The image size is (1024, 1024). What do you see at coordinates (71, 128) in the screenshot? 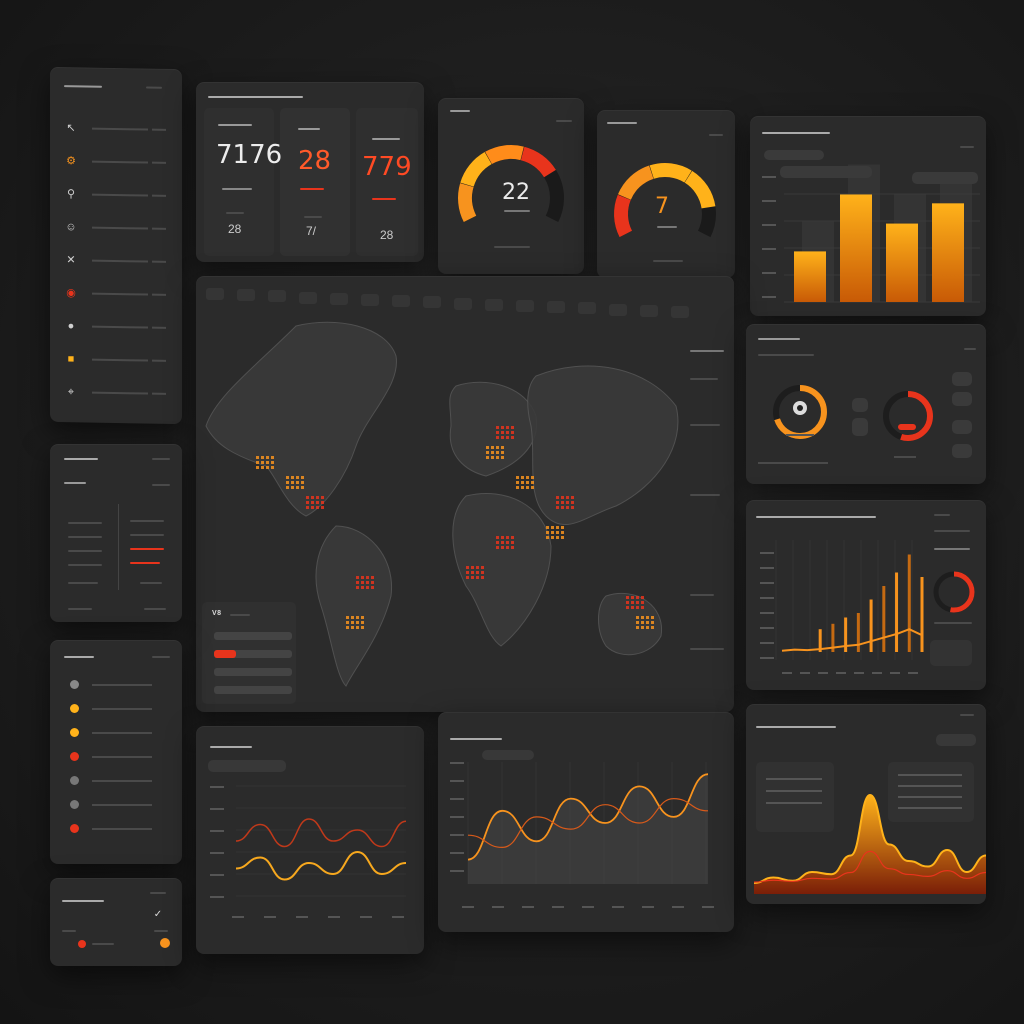
I see `cursor-icon: ↖` at bounding box center [71, 128].